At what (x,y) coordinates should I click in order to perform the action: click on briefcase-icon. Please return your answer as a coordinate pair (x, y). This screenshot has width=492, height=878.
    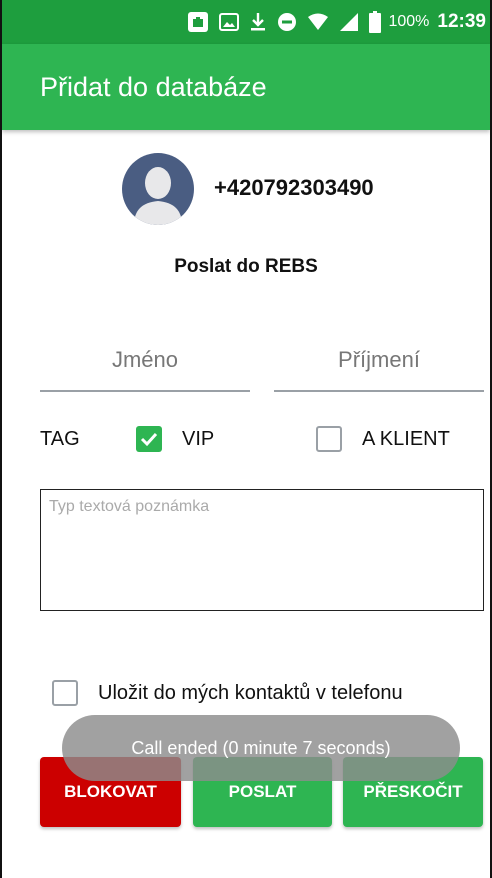
    Looking at the image, I should click on (198, 22).